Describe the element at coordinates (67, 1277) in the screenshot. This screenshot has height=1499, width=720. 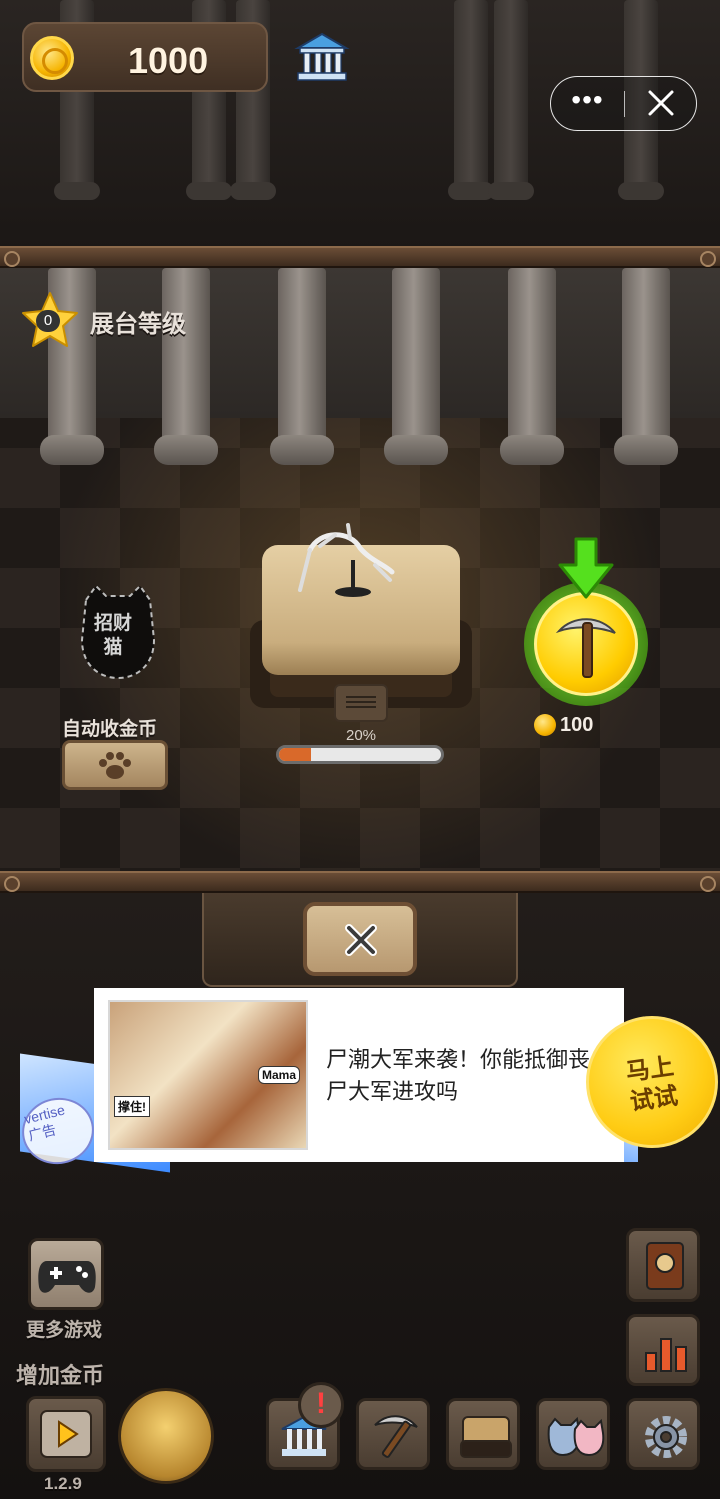
I see `gamepad-icon` at that location.